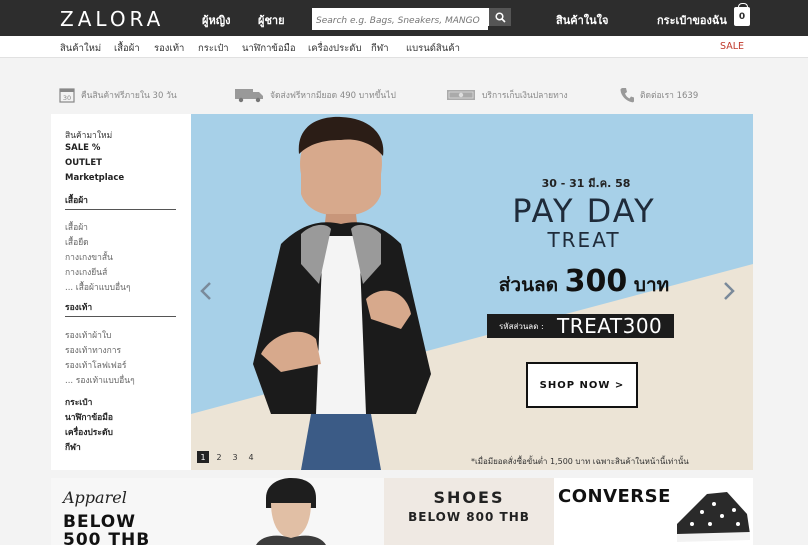  I want to click on nav-women: ผู้หญิง, so click(216, 20).